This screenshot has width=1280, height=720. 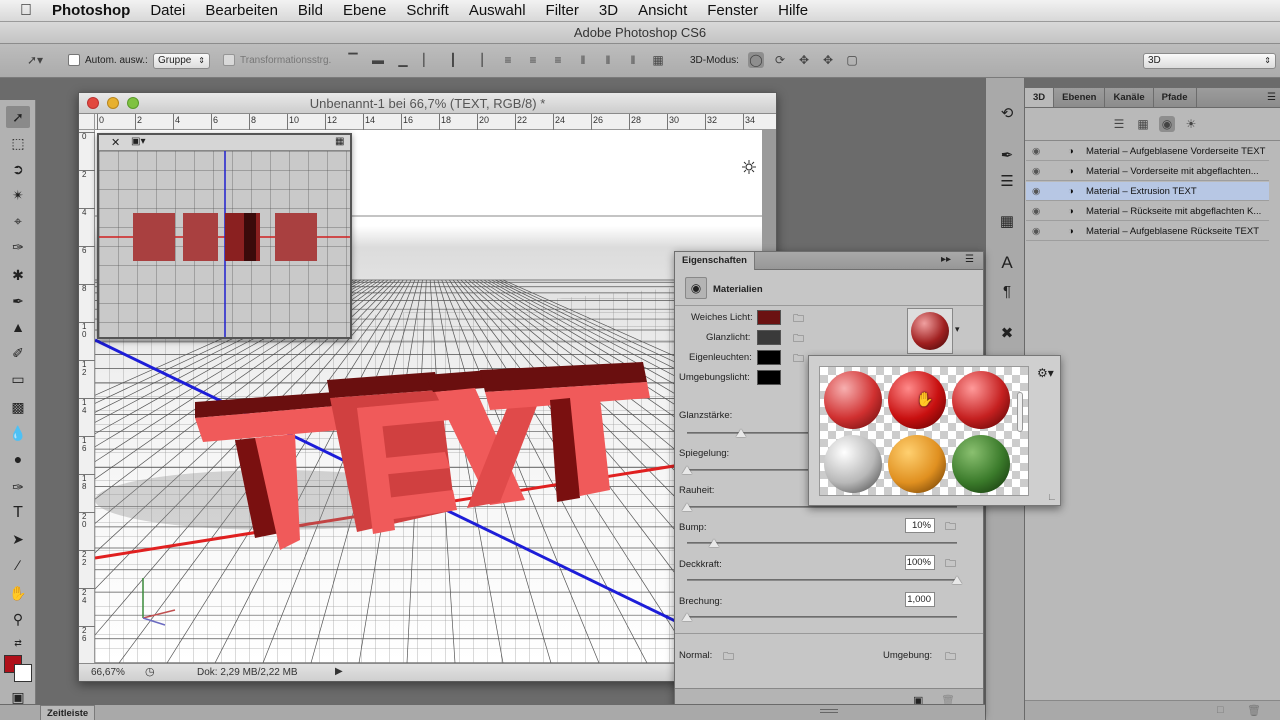 I want to click on status-options-icon: ◷, so click(x=150, y=671).